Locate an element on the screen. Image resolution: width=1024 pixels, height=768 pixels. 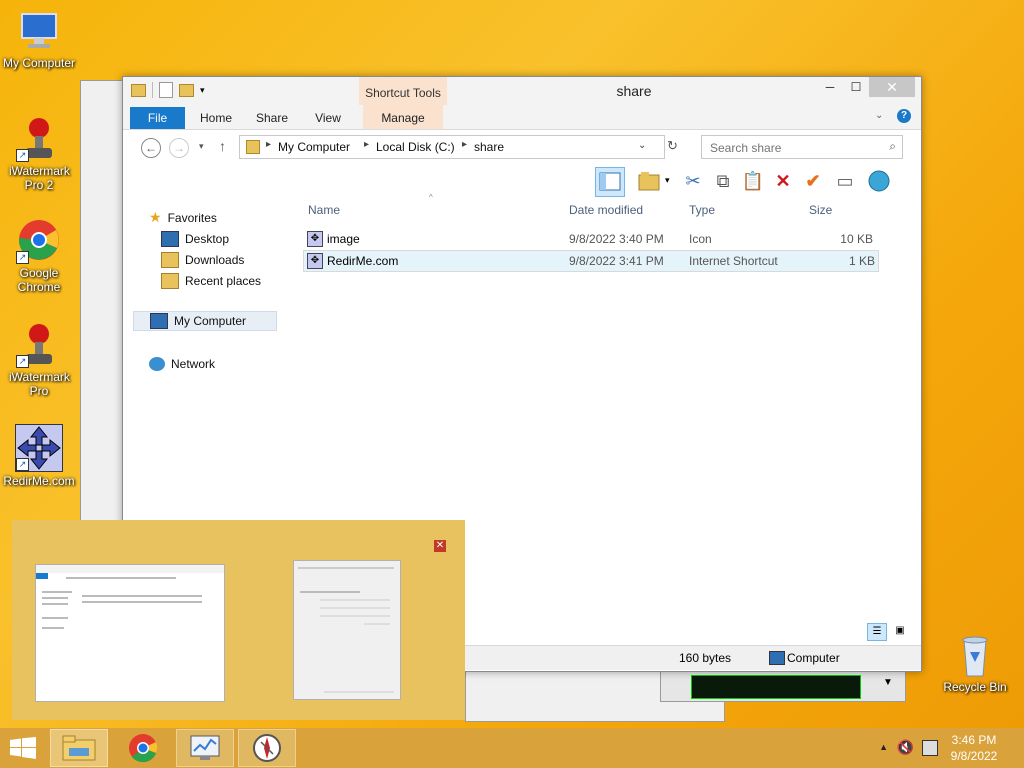
toolbar: ▾ ✂ ⧉ 📋 ✕ ✔ ▭ is located at coordinates (756, 183).